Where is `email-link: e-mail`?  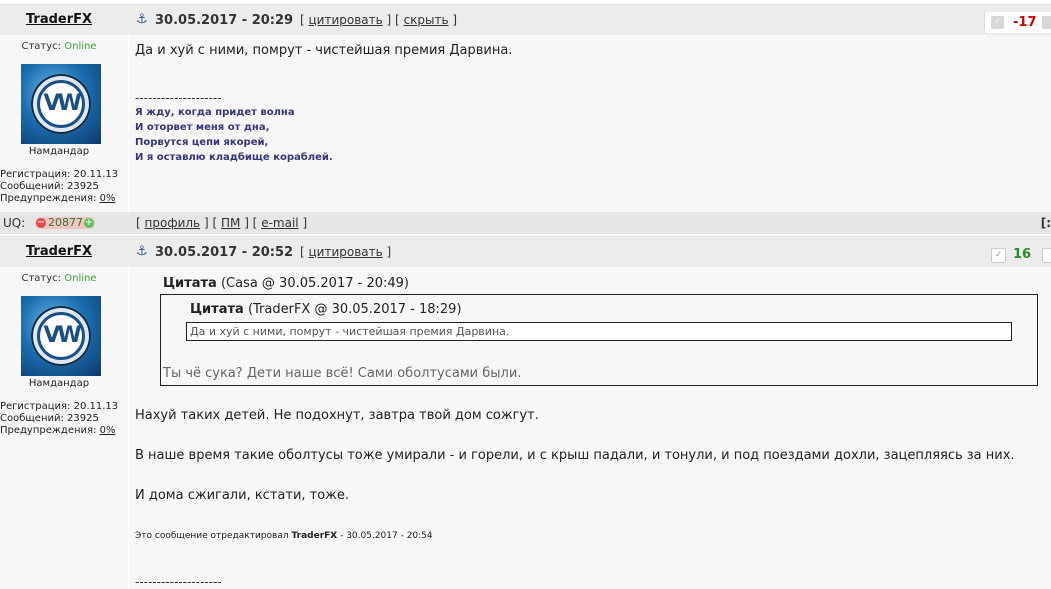
email-link: e-mail is located at coordinates (279, 223).